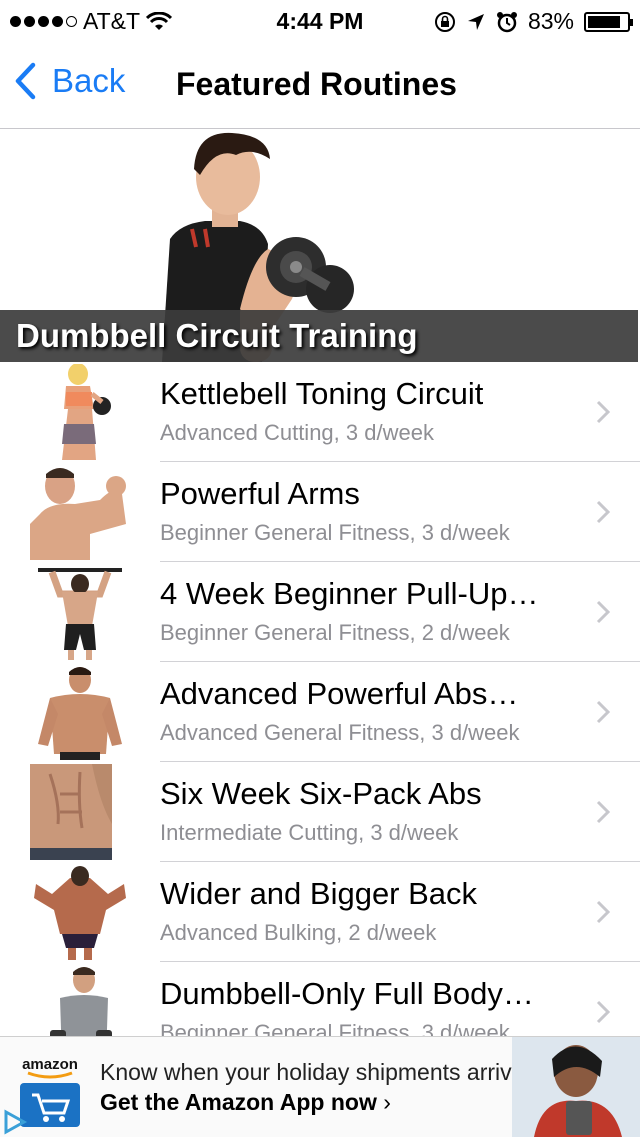  I want to click on back-button: Back, so click(69, 81).